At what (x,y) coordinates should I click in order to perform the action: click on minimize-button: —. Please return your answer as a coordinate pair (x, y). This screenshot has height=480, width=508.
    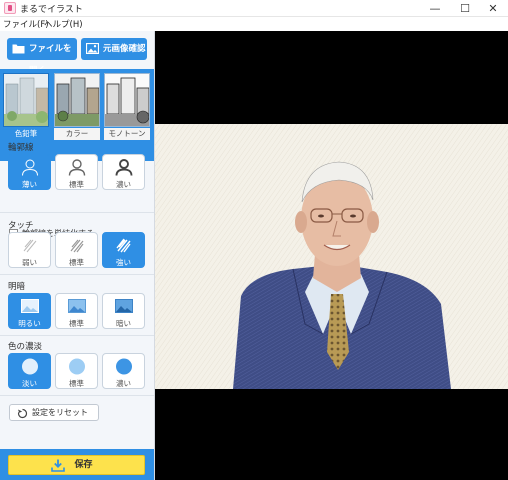
    Looking at the image, I should click on (435, 8).